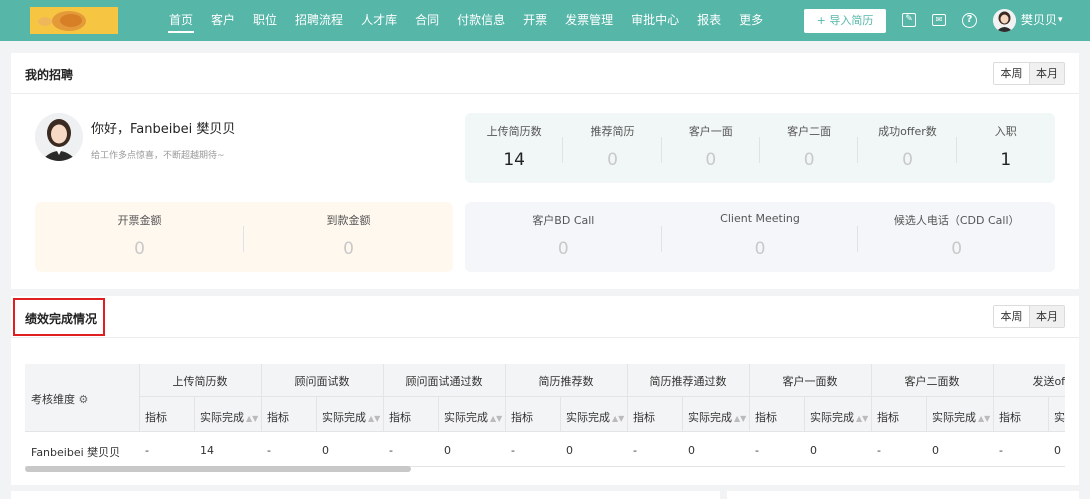 The width and height of the screenshot is (1090, 499). I want to click on highlight-box, so click(59, 317).